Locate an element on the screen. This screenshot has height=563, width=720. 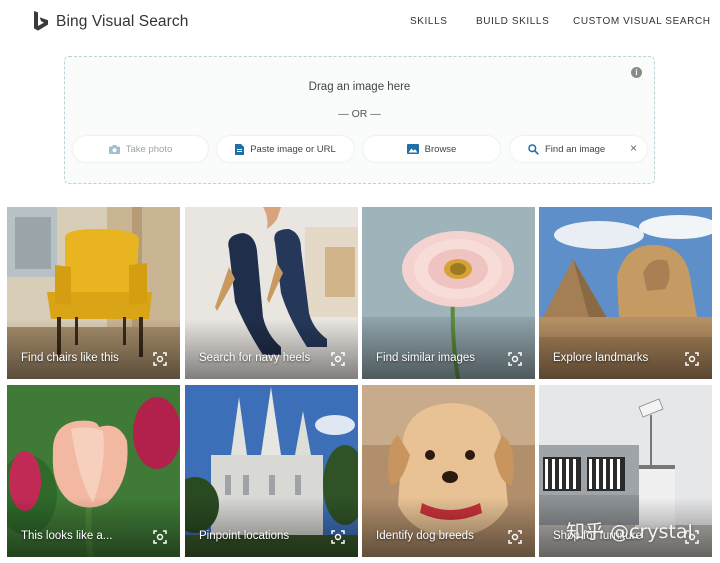
tile-caption: Find chairs like this is located at coordinates (70, 358).